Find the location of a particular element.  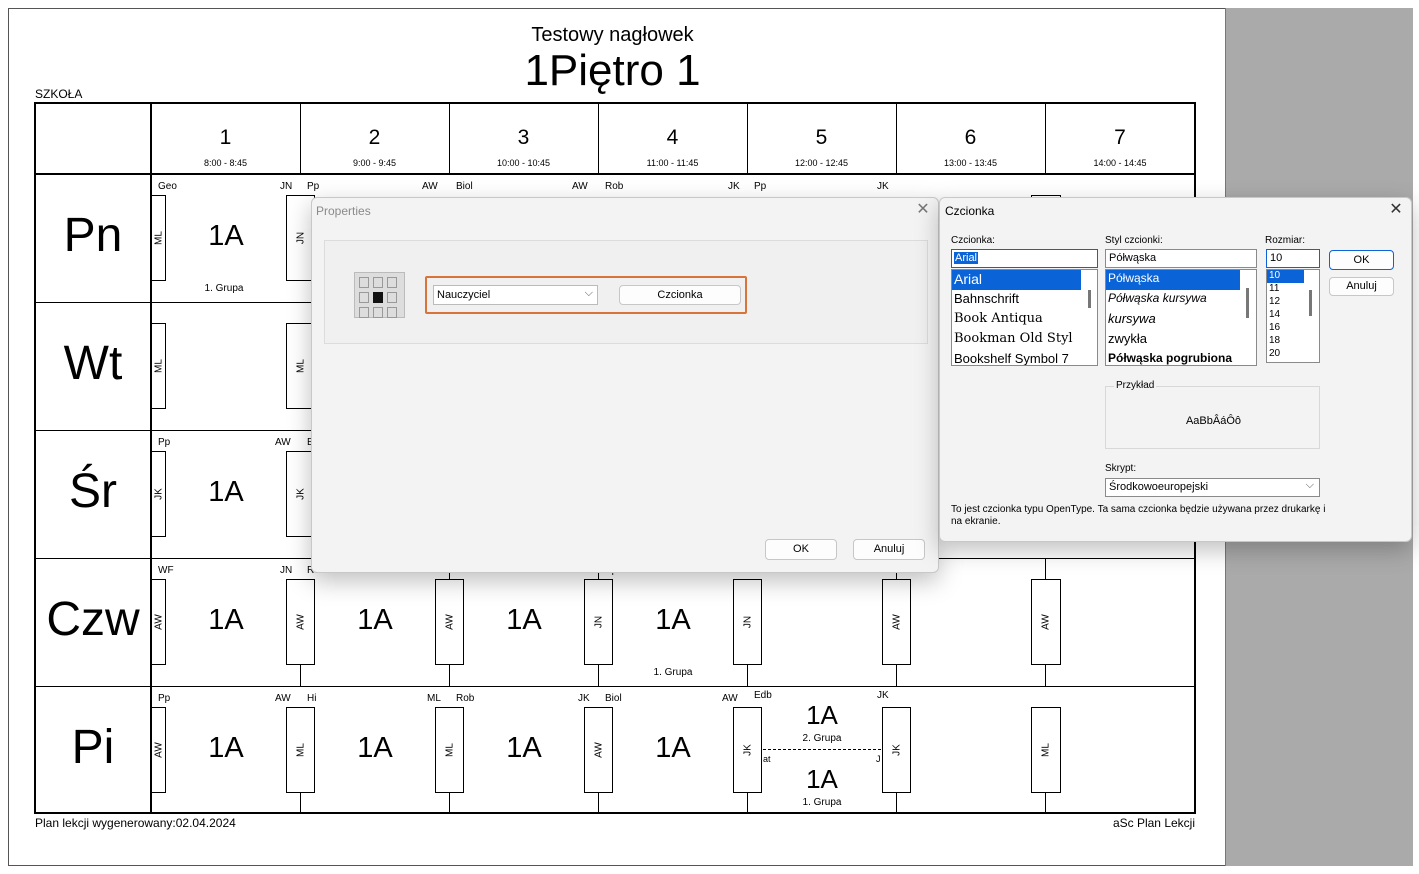

period-time: 12:00 - 12:45 is located at coordinates (821, 163).